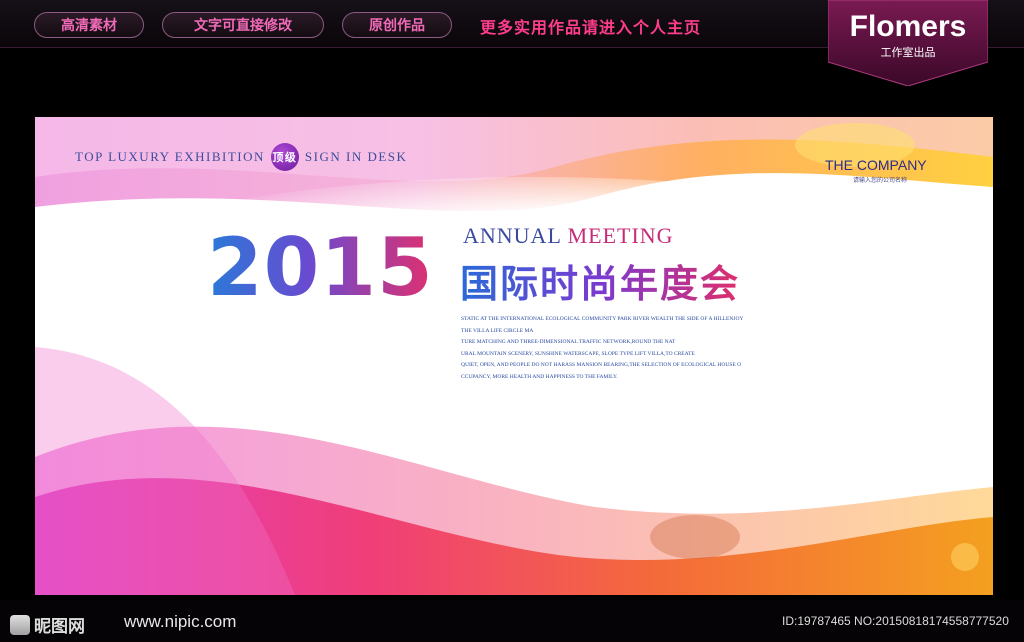  I want to click on brand-badge: Flomers 工作室出品, so click(908, 43).